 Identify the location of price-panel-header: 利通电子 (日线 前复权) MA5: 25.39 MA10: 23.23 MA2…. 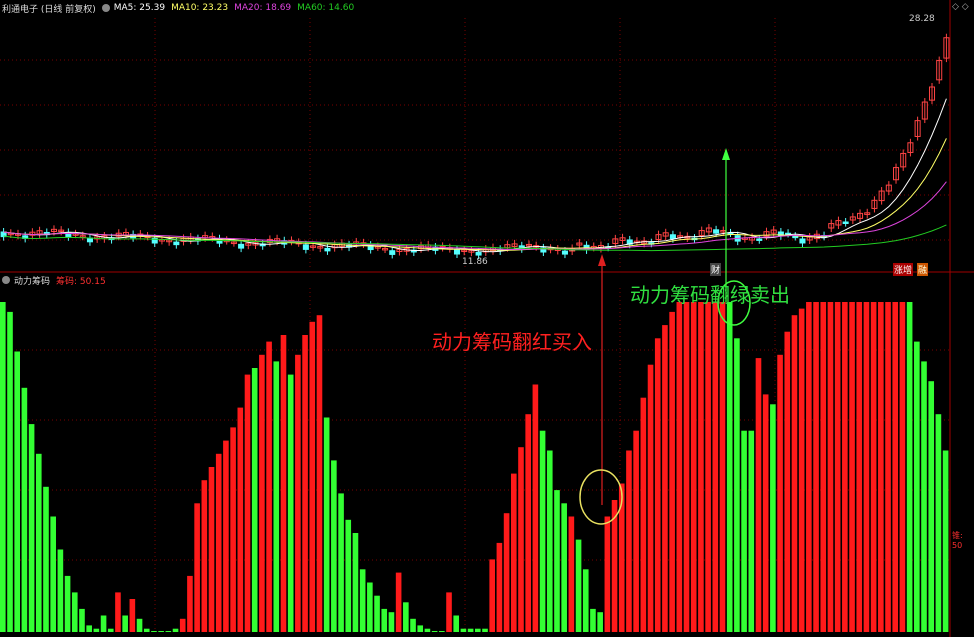
(177, 8).